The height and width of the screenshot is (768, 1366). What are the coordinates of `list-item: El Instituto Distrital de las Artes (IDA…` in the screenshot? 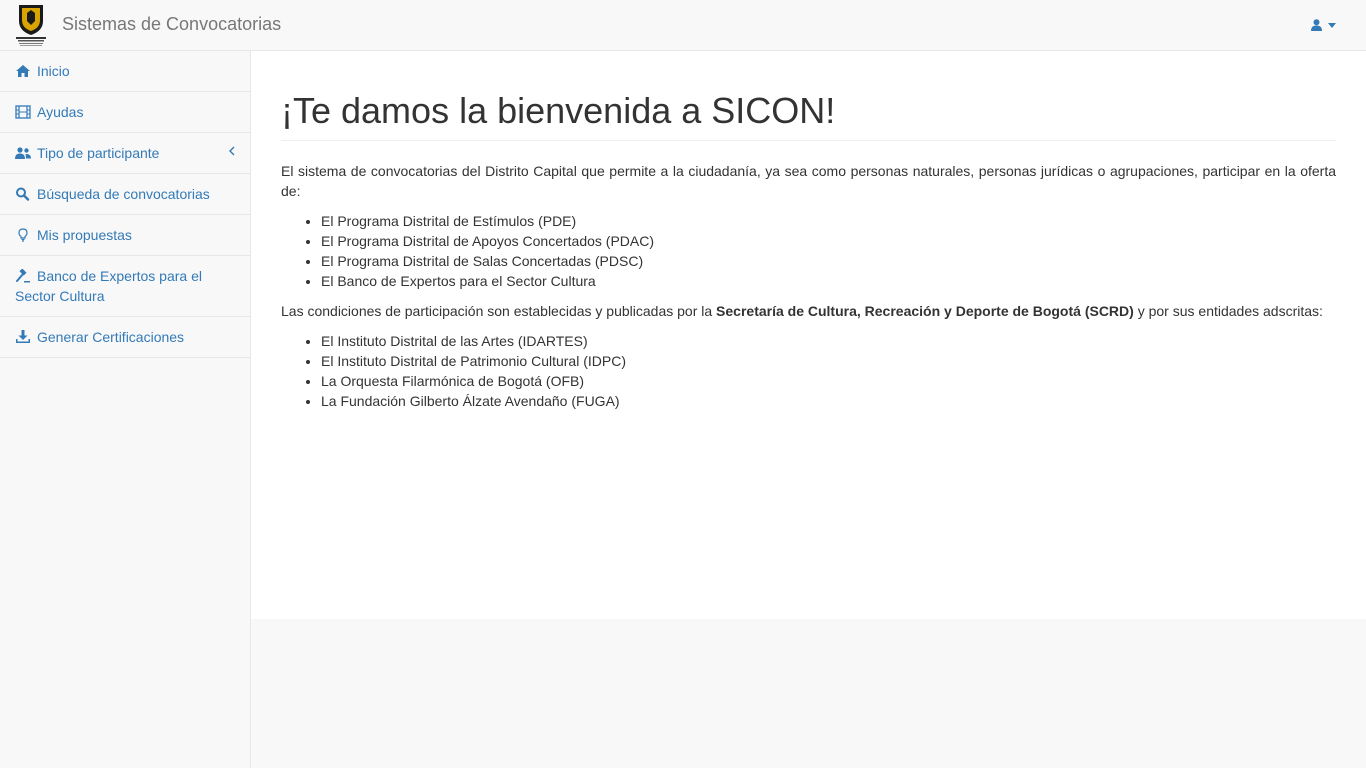 It's located at (828, 341).